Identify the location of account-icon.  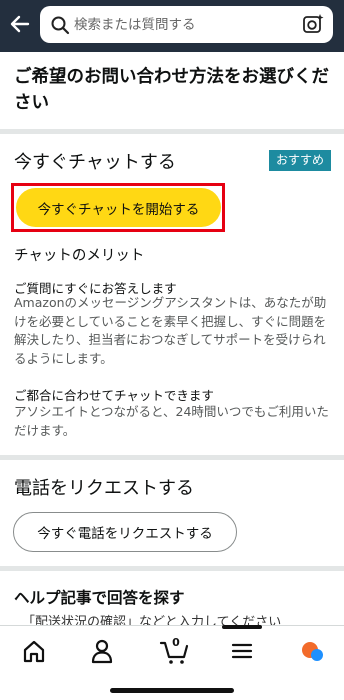
(102, 651).